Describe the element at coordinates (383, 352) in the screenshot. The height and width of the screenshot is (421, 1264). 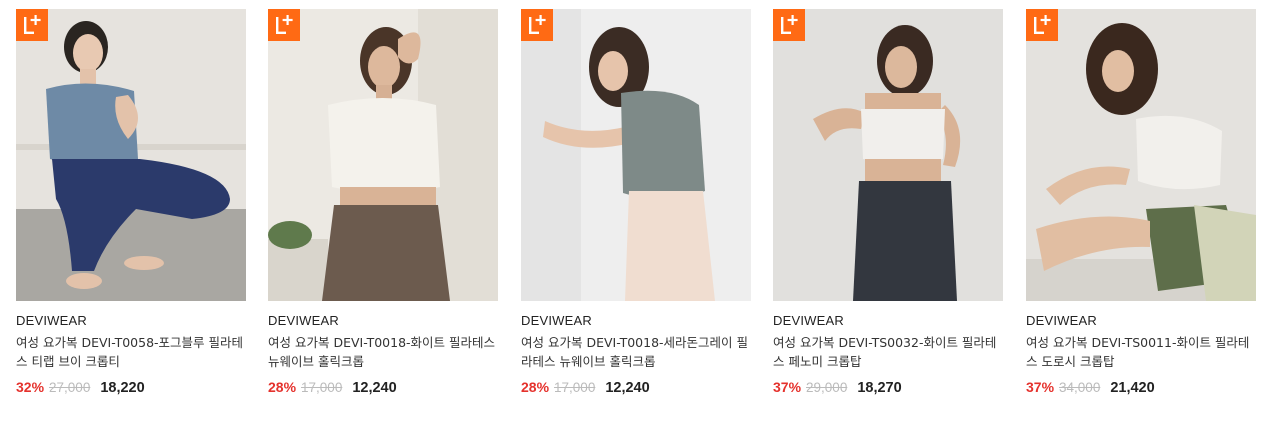
I see `product-name: 여성 요가복 DEVI-T0018-화이트 필라테스 뉴웨이브 홀릭크롭` at that location.